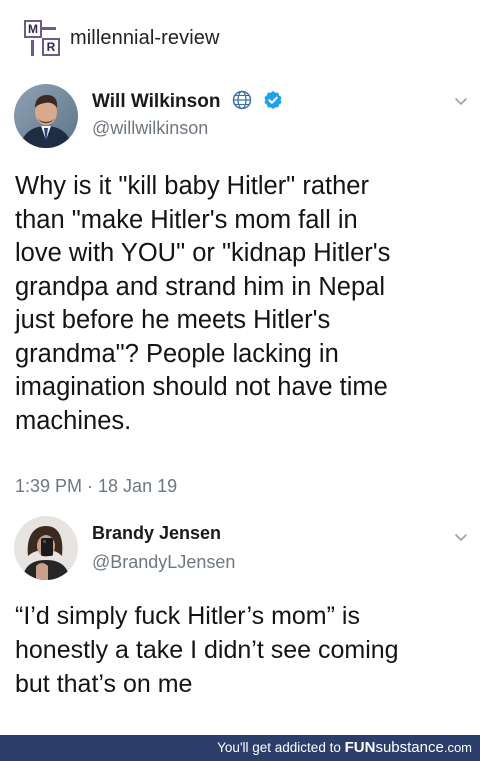  I want to click on brand-fun: FUN, so click(360, 747).